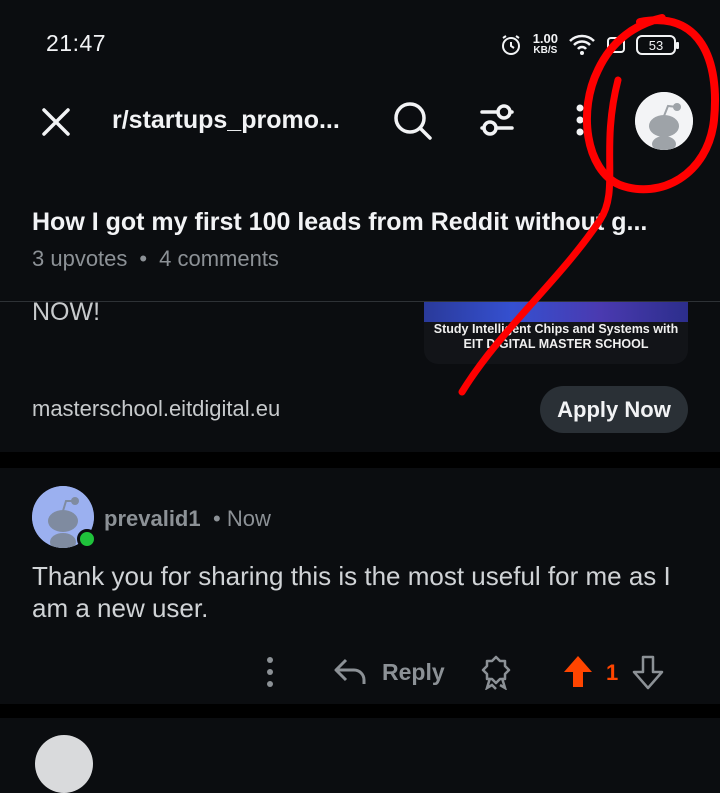 This screenshot has height=793, width=720. I want to click on more-vertical-icon, so click(270, 672).